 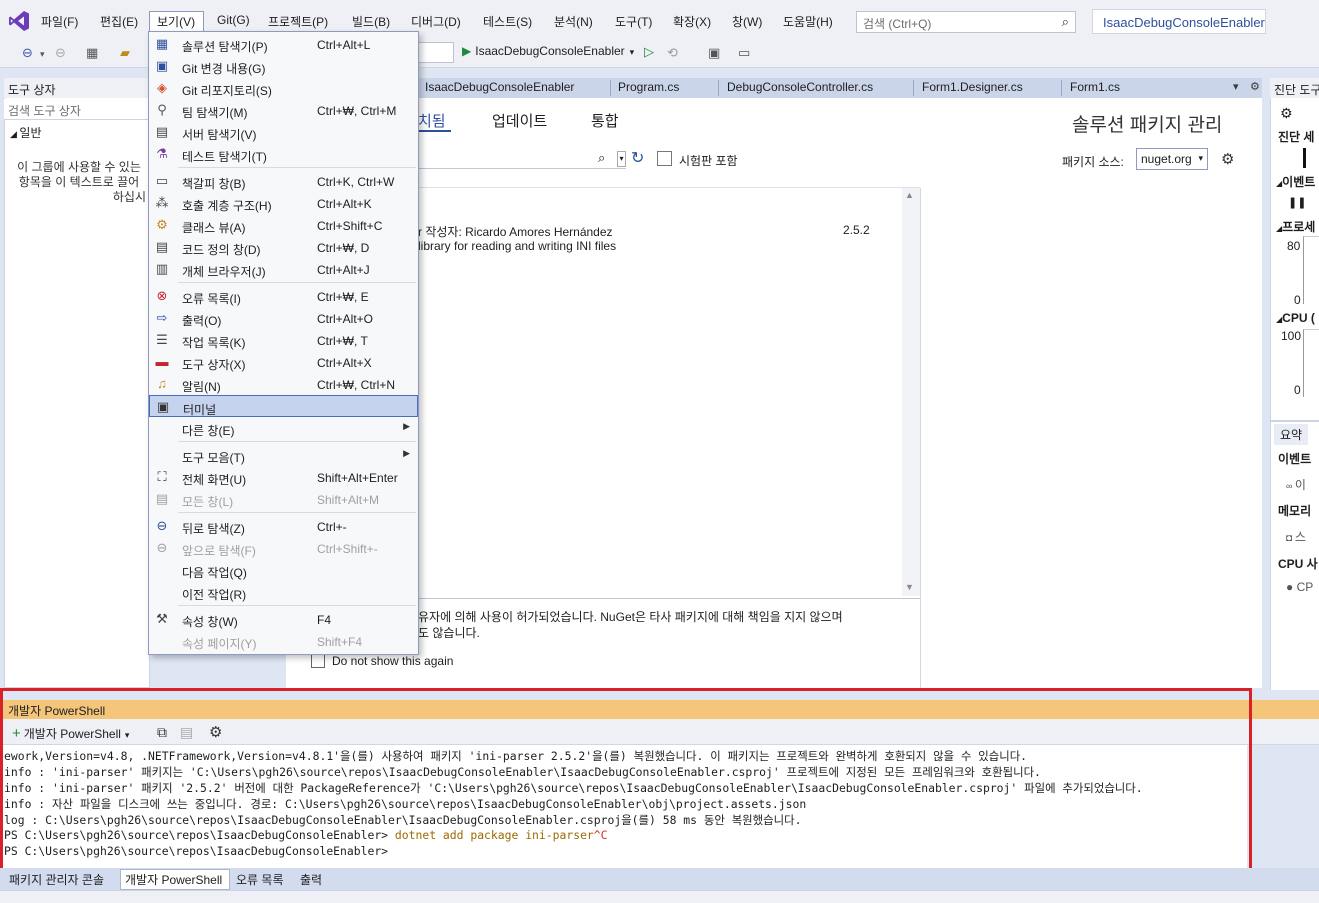 What do you see at coordinates (283, 340) in the screenshot?
I see `menu-item-task-list: ☰ 작업 목록(K) Ctrl+₩, T` at bounding box center [283, 340].